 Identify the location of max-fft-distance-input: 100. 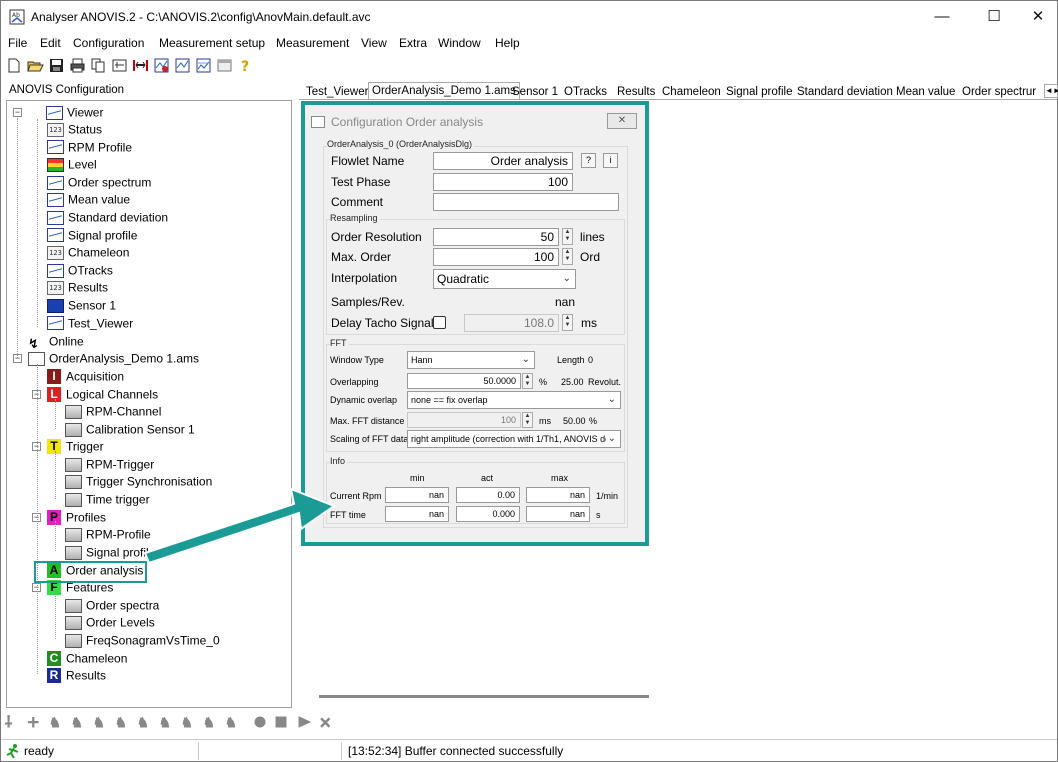
(464, 420).